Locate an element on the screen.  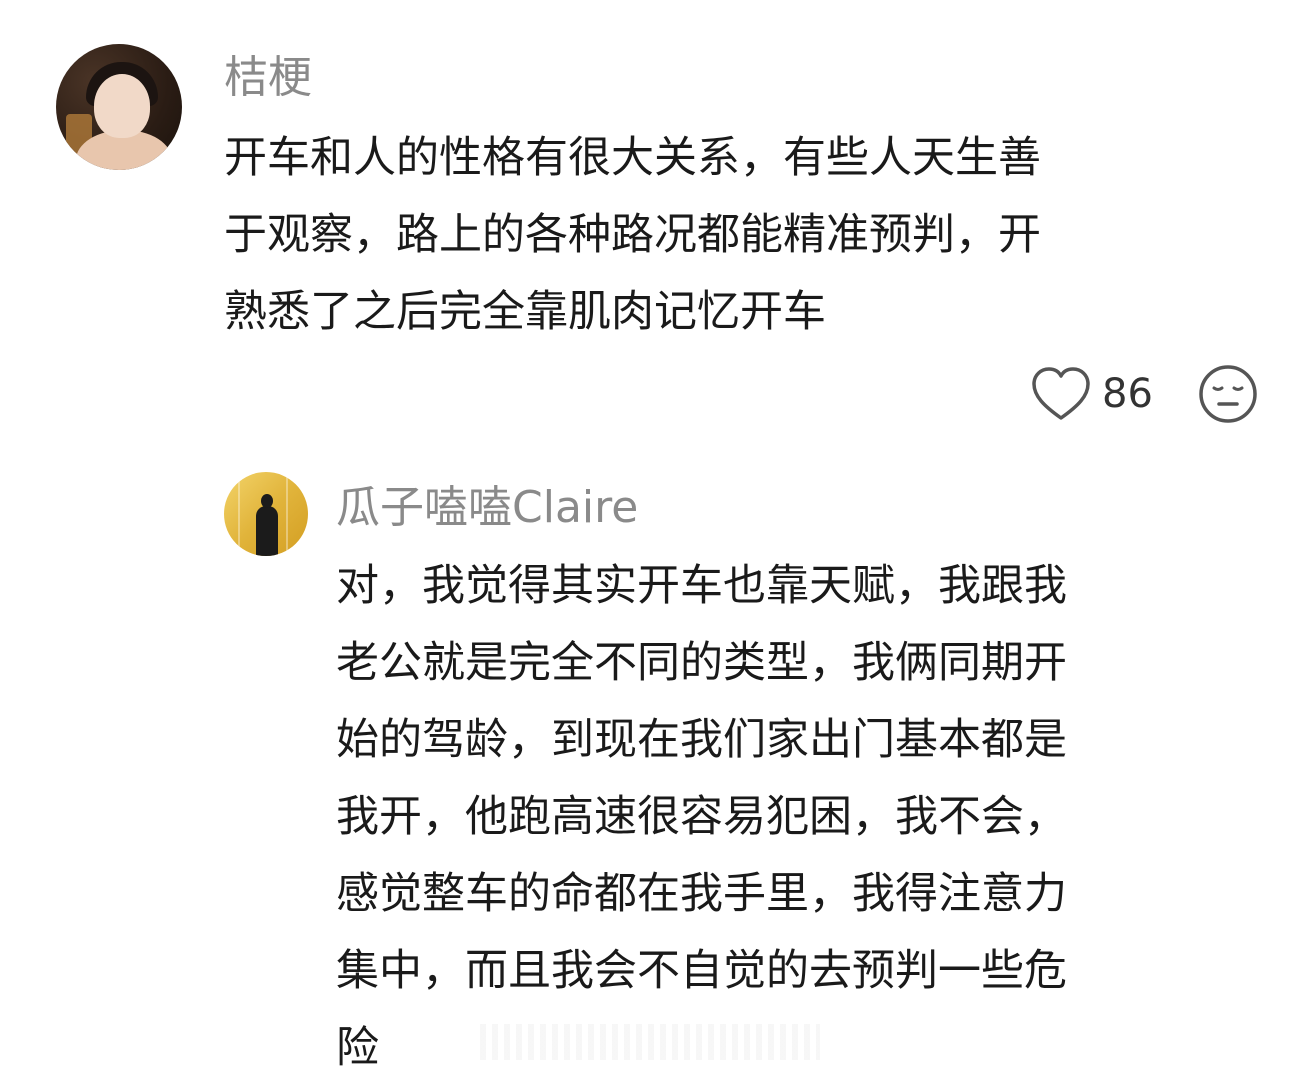
heart-outline-icon is located at coordinates (1061, 394).